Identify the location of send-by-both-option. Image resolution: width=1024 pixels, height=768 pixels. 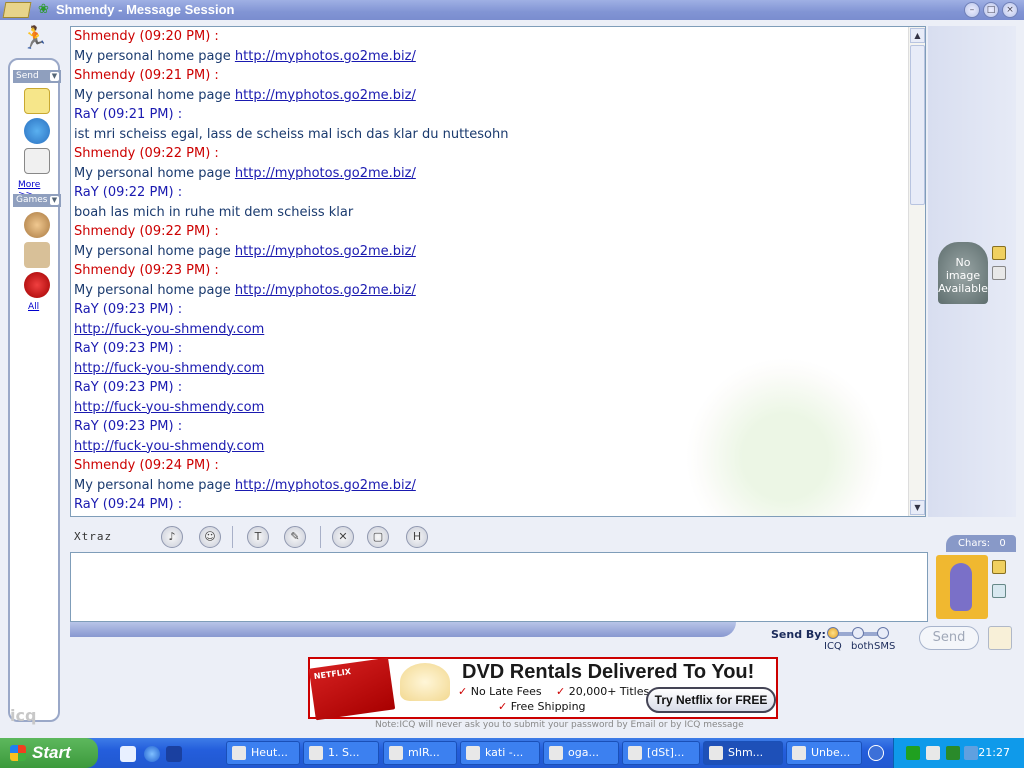
(858, 633).